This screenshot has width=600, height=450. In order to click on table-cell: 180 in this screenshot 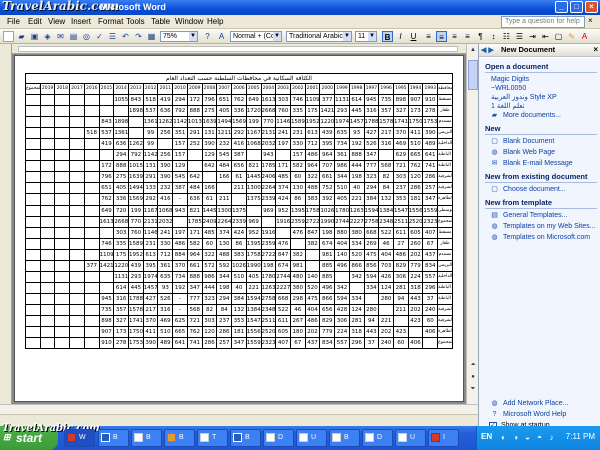, I will do `click(297, 332)`.